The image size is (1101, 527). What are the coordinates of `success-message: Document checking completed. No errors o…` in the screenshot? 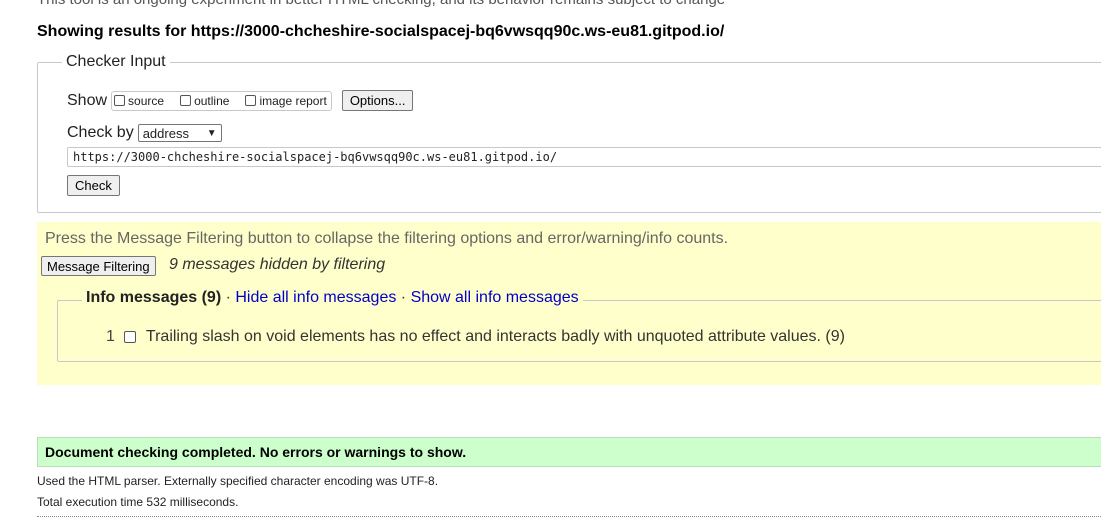 It's located at (569, 452).